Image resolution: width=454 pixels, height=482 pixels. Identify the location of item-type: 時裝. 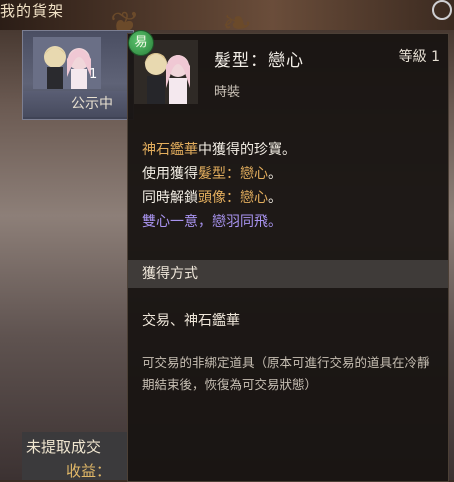
(227, 92).